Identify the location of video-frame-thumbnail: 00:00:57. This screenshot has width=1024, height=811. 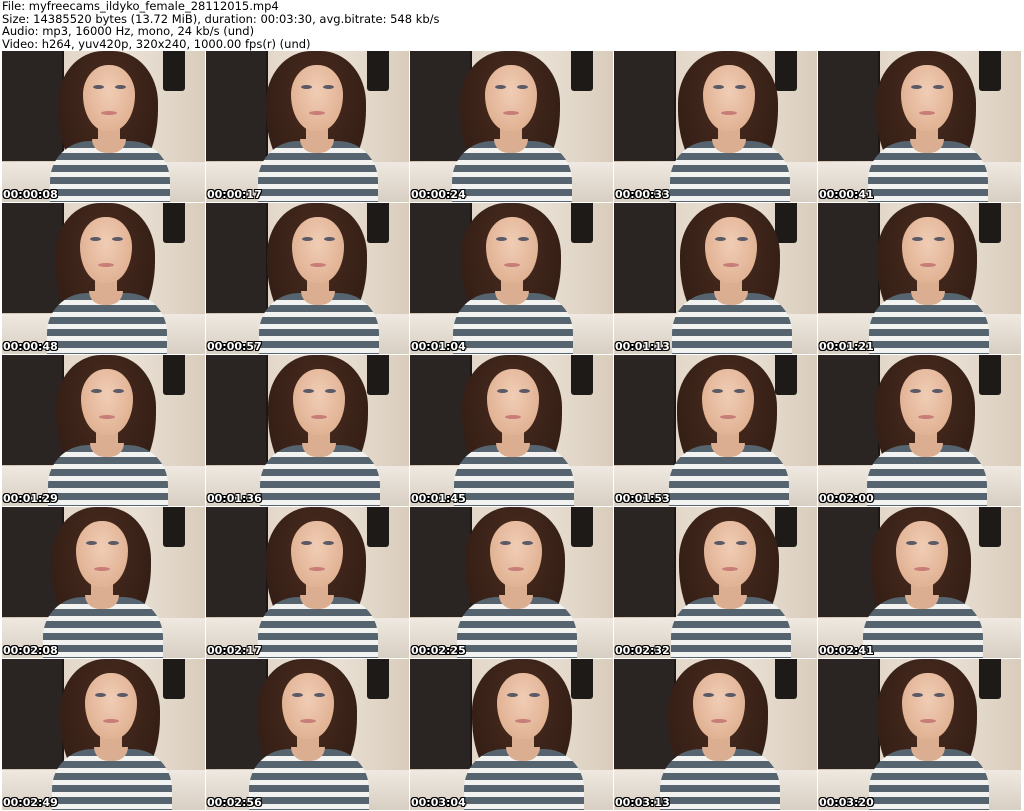
(307, 278).